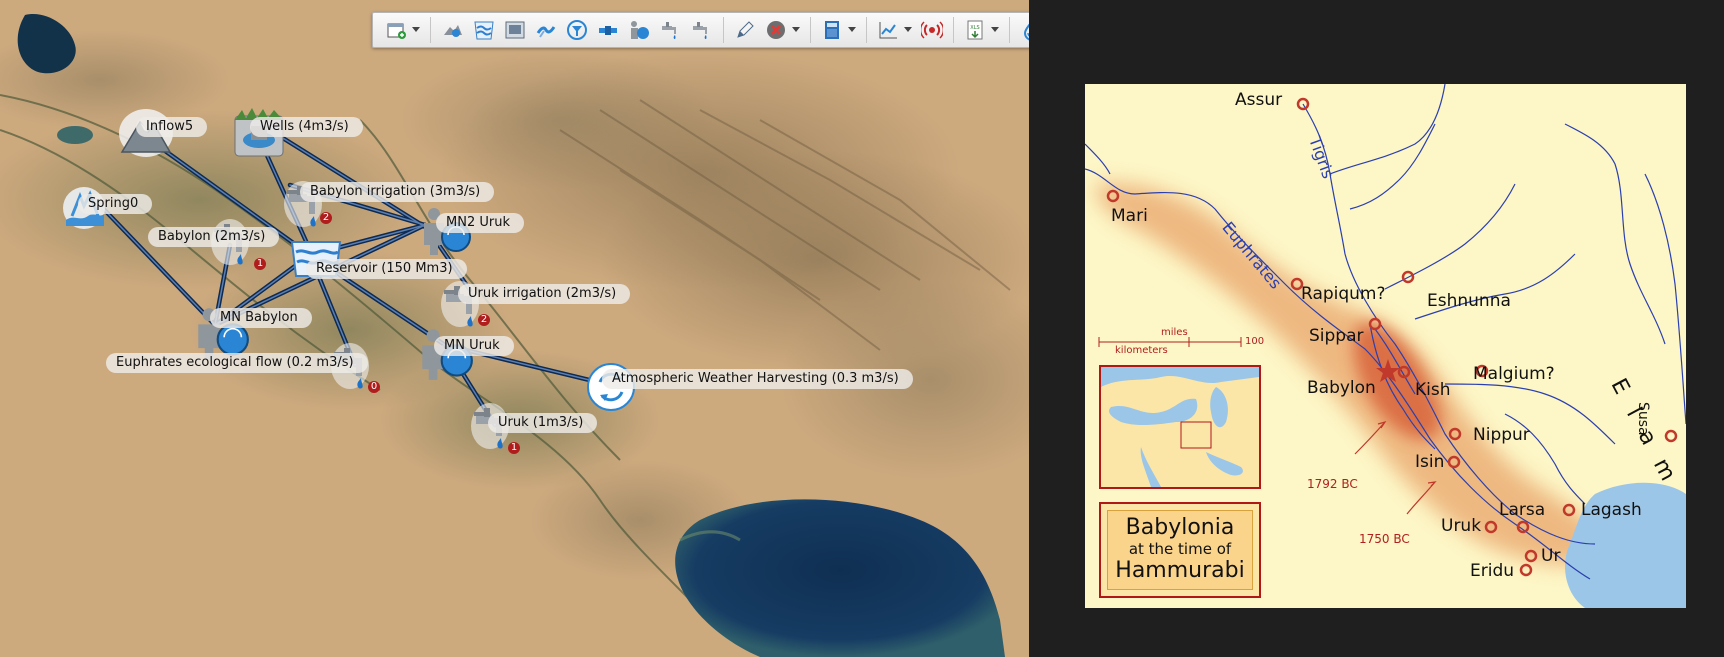 The height and width of the screenshot is (657, 1724). I want to click on node-label-spring0: Spring0, so click(115, 204).